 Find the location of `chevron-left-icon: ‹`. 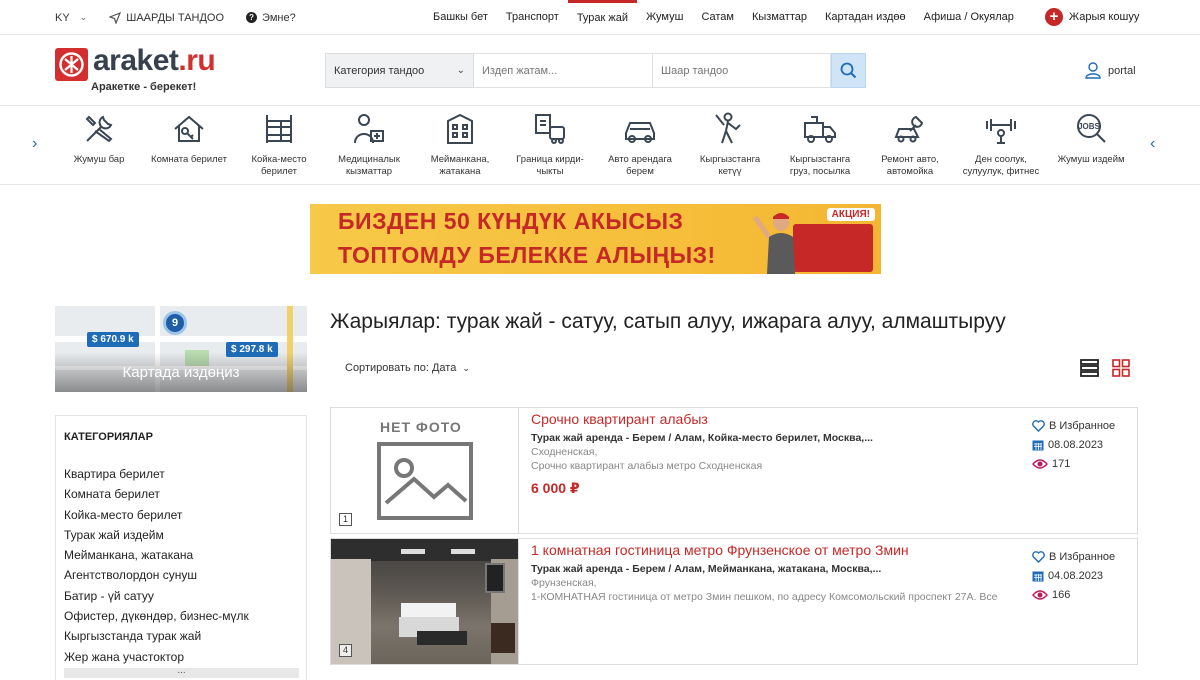

chevron-left-icon: ‹ is located at coordinates (1152, 144).